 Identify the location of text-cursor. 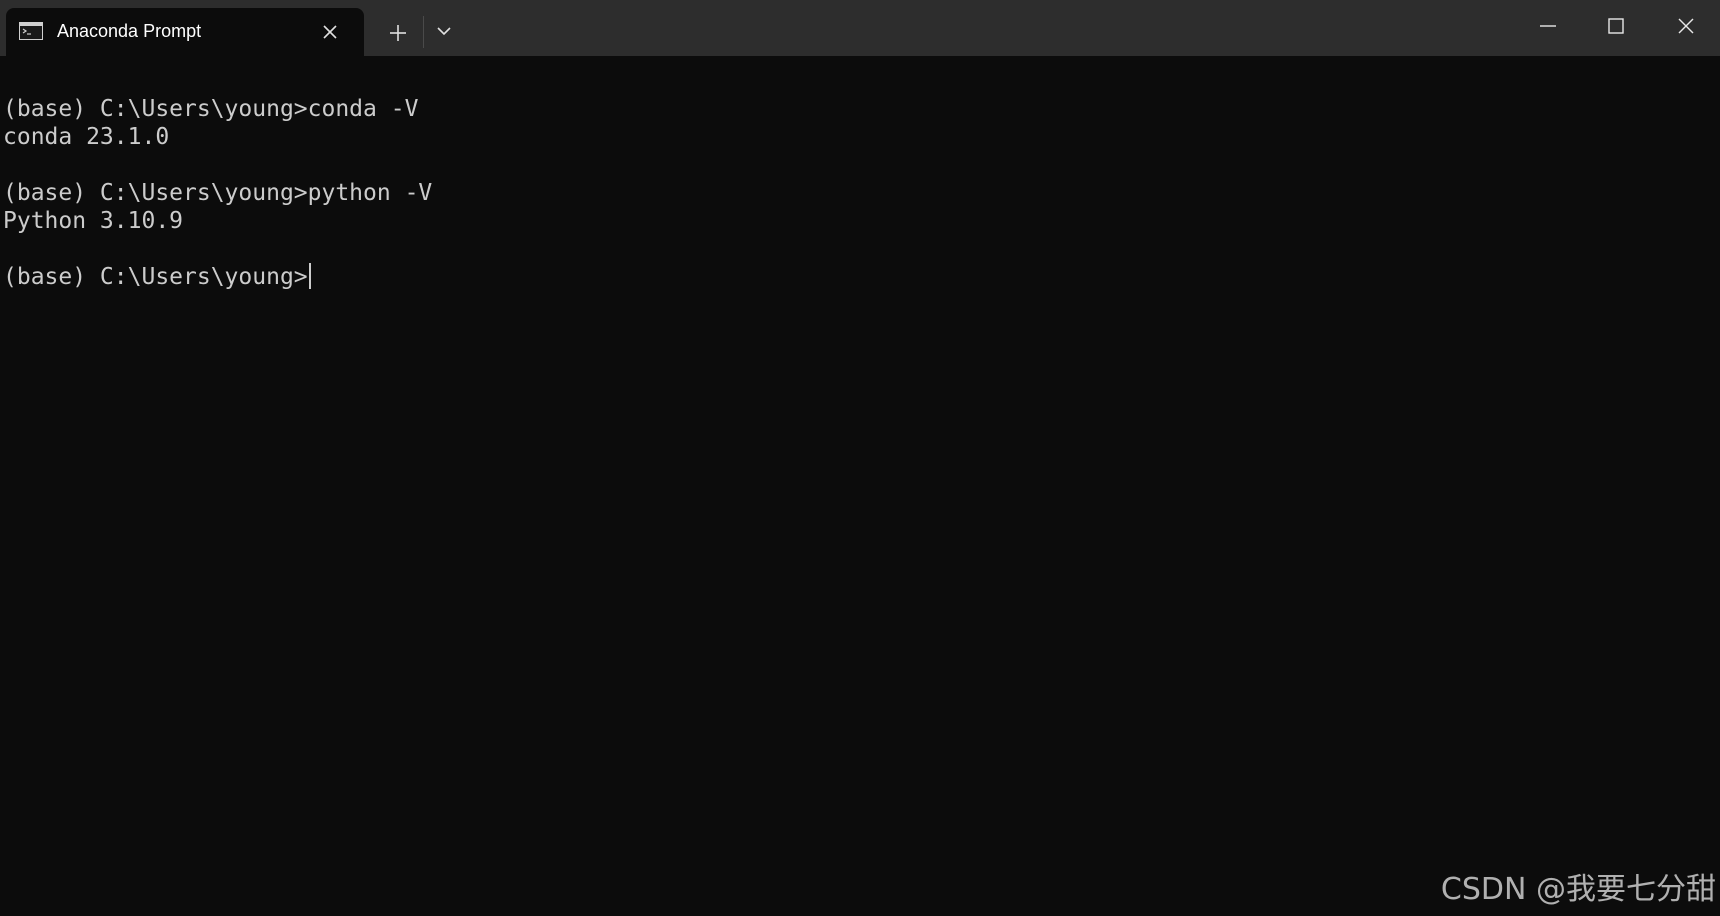
(309, 276).